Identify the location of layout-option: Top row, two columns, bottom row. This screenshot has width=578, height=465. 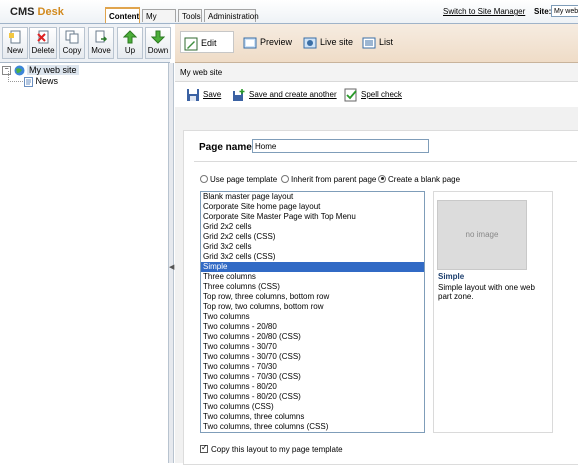
(312, 307).